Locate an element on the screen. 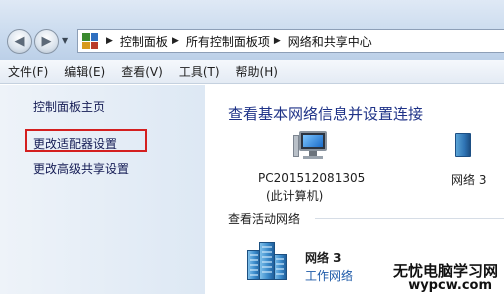 The height and width of the screenshot is (294, 504). computer-name: PC201512081305 is located at coordinates (312, 178).